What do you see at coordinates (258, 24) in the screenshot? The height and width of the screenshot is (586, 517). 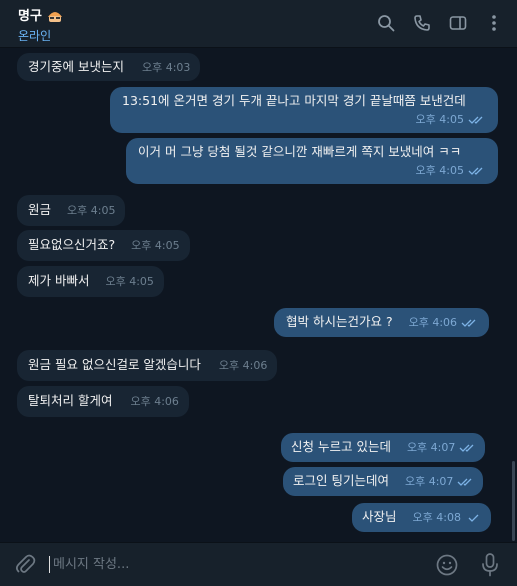 I see `chat-header: 명구 온라인` at bounding box center [258, 24].